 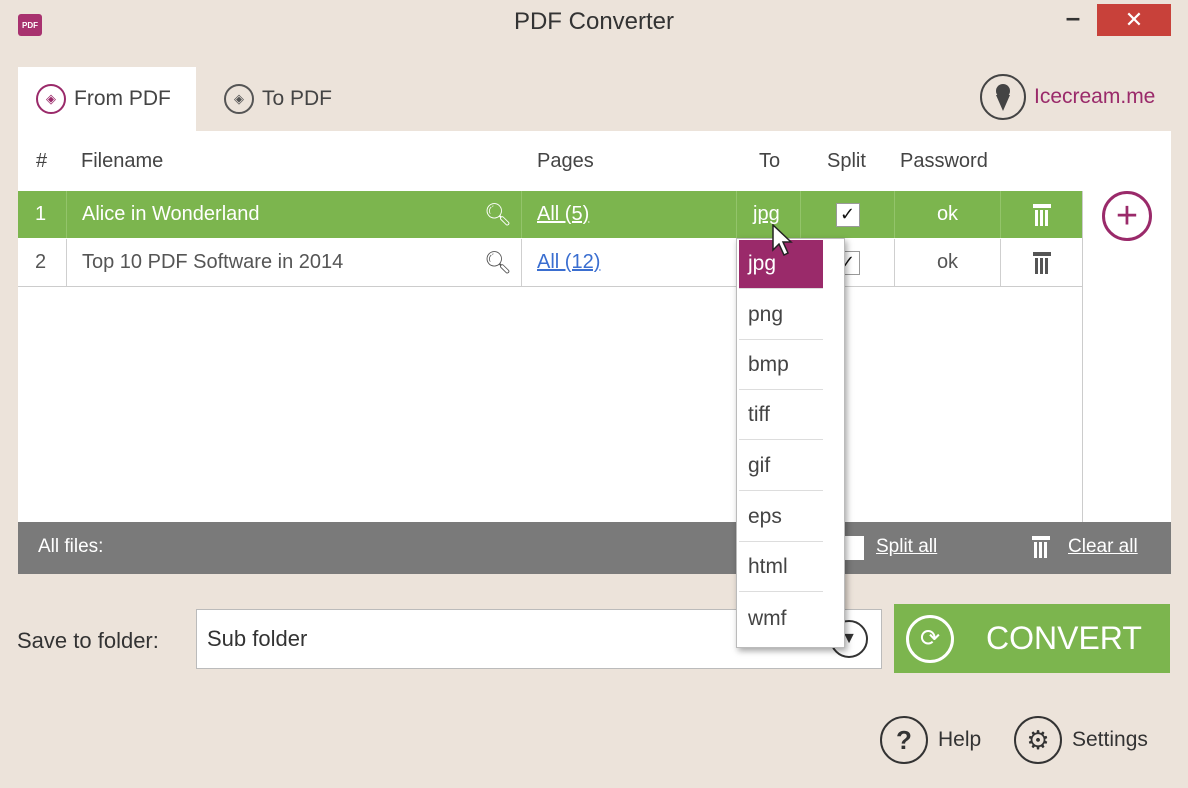 What do you see at coordinates (781, 567) in the screenshot?
I see `format-option-html: html` at bounding box center [781, 567].